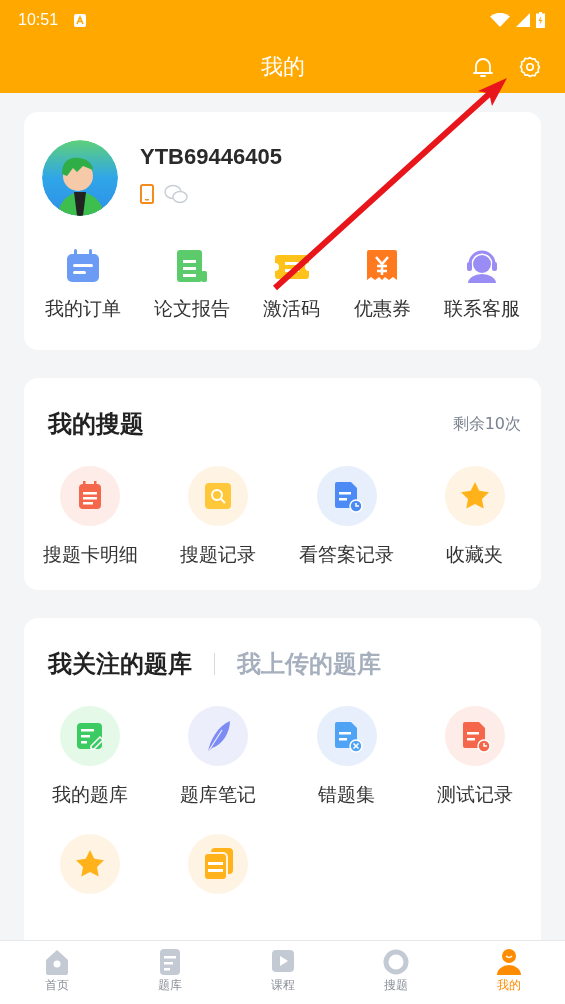 This screenshot has width=565, height=1004. What do you see at coordinates (508, 961) in the screenshot?
I see `person-icon` at bounding box center [508, 961].